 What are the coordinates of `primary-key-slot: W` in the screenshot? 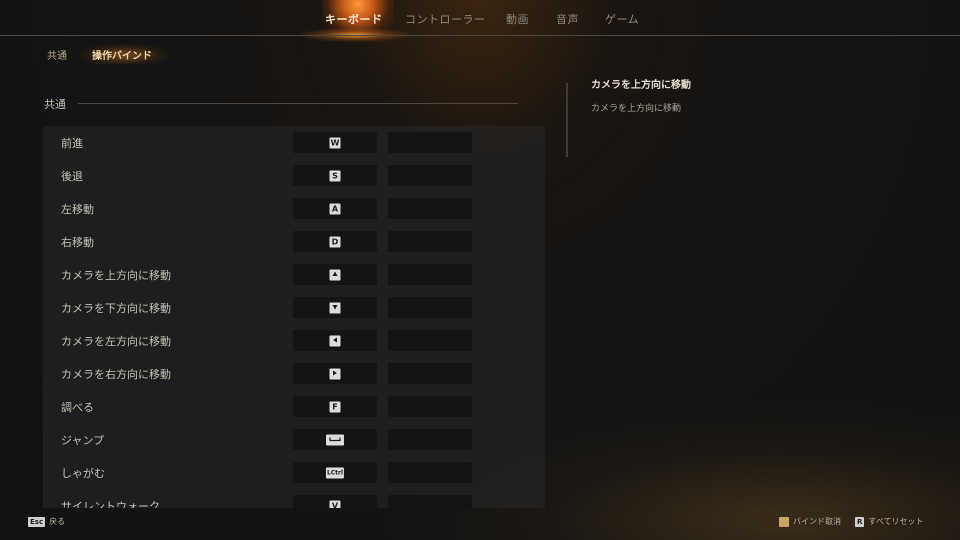 It's located at (335, 142).